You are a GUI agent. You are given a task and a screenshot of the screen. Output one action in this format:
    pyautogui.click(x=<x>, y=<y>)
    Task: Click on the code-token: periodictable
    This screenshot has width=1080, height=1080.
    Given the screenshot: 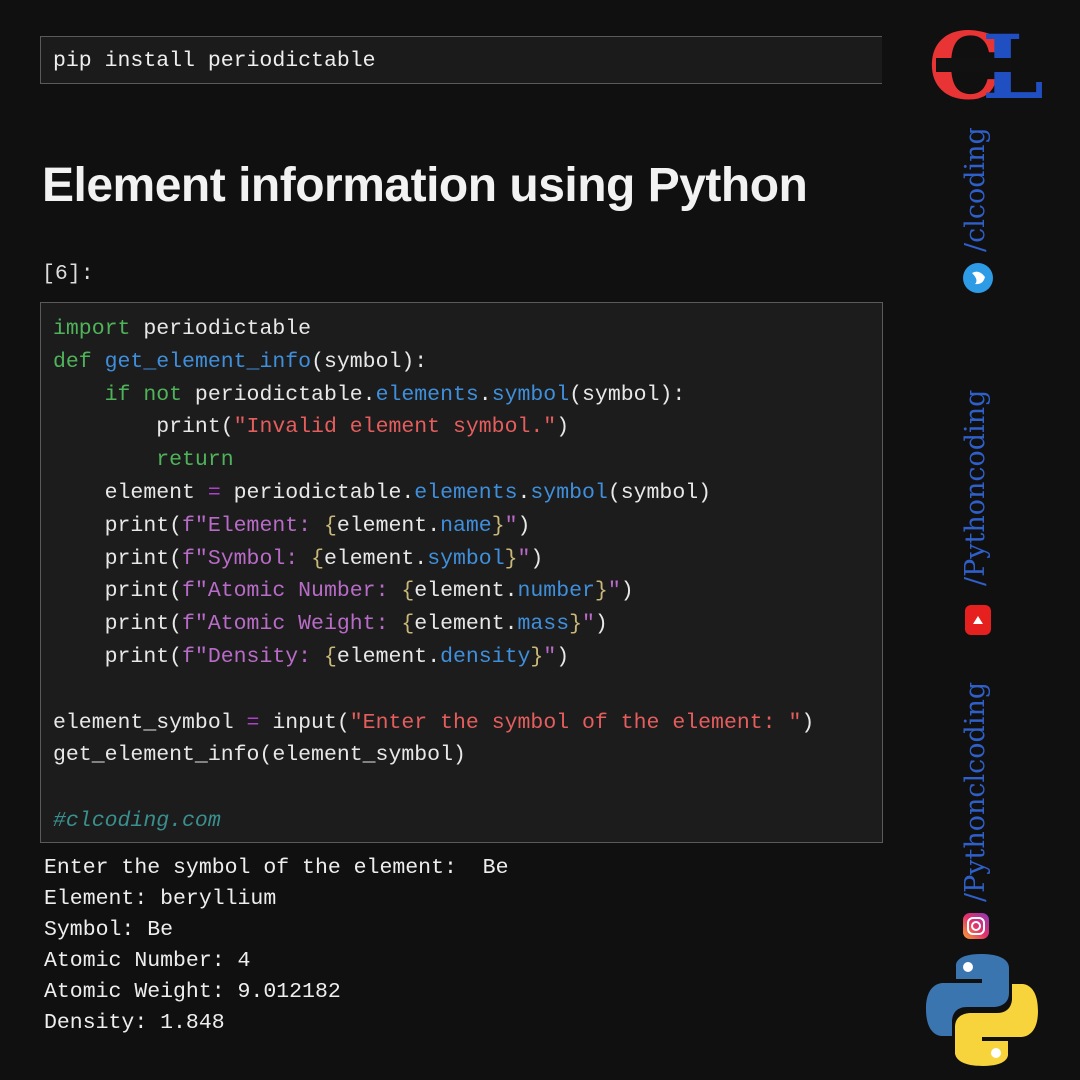 What is the action you would take?
    pyautogui.click(x=221, y=329)
    